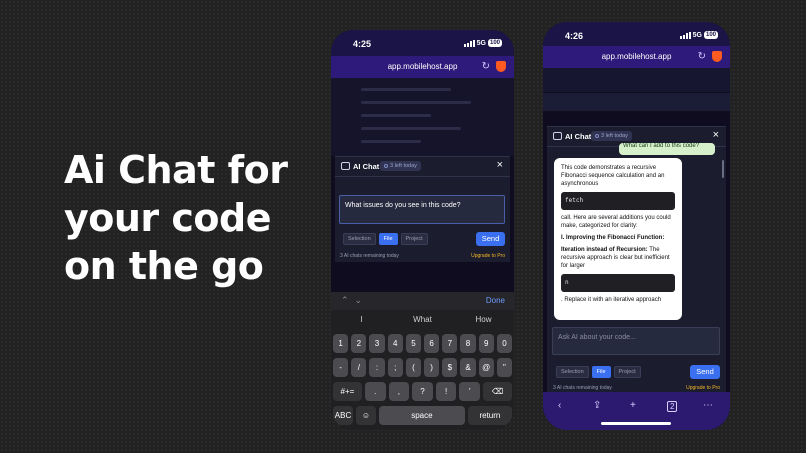 The width and height of the screenshot is (806, 453). What do you see at coordinates (359, 343) in the screenshot?
I see `key: 2` at bounding box center [359, 343].